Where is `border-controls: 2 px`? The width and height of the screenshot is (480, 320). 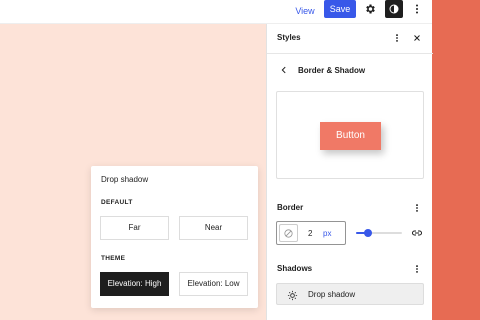 border-controls: 2 px is located at coordinates (351, 233).